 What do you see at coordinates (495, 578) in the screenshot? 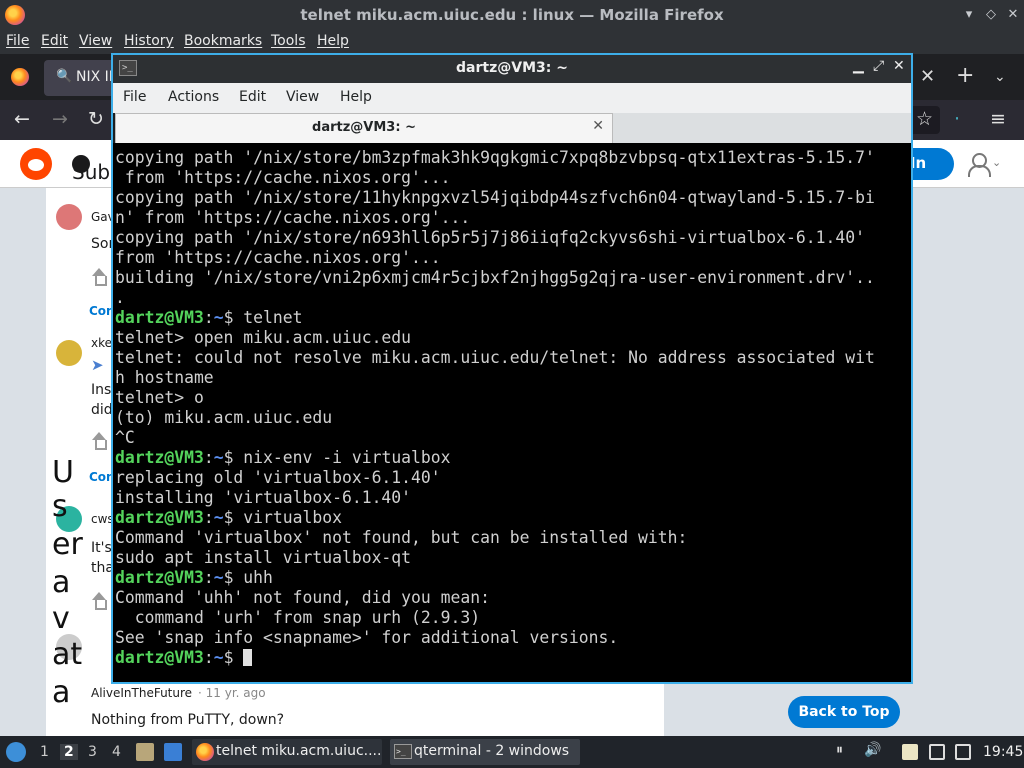
I see `terminal-prompt-line: dartz@VM3:~$ uhh` at bounding box center [495, 578].